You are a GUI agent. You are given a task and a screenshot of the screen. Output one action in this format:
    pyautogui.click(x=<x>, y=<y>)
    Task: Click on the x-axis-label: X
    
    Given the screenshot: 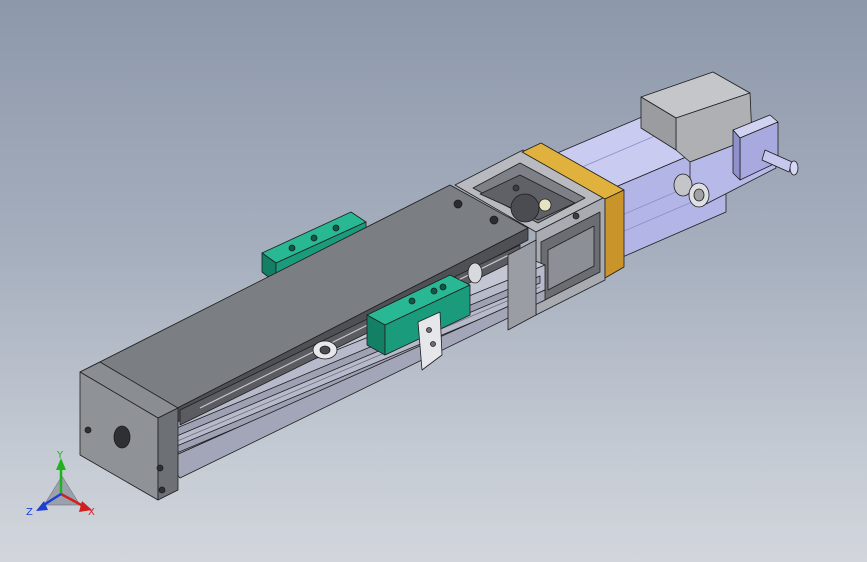 What is the action you would take?
    pyautogui.click(x=91, y=512)
    